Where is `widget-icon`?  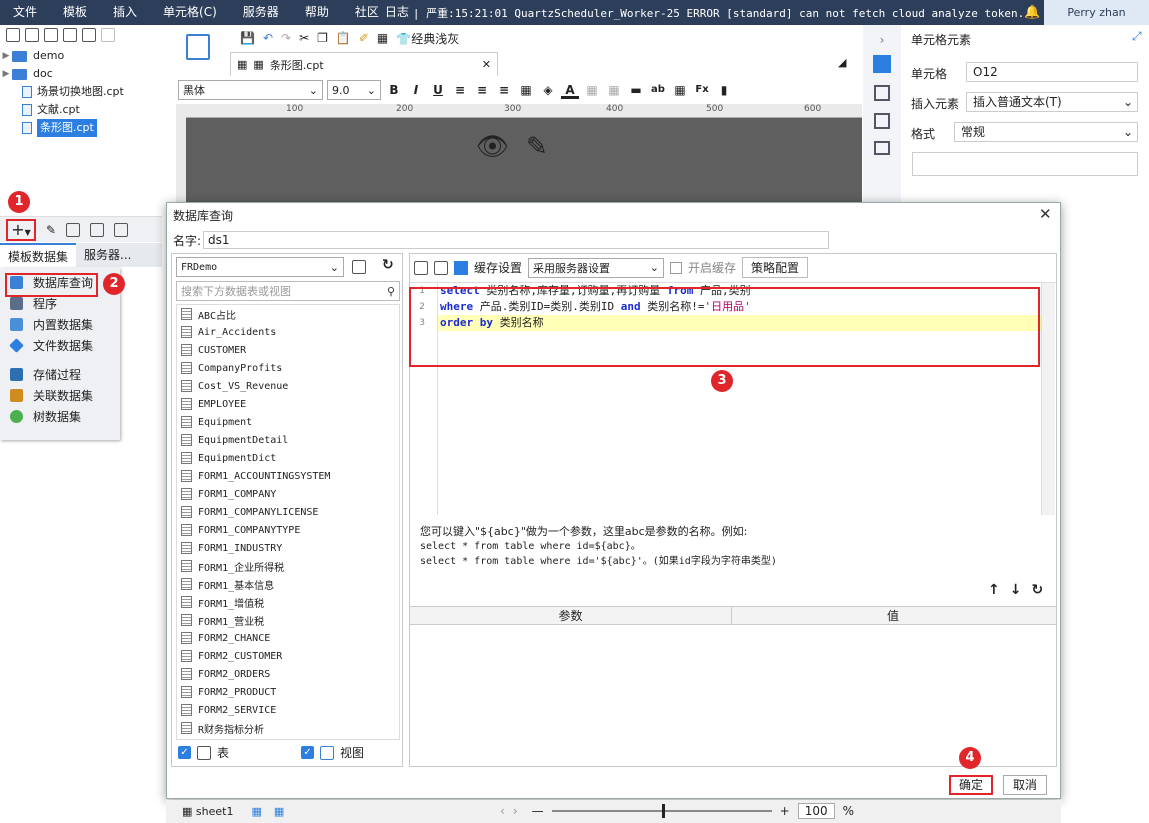 widget-icon is located at coordinates (882, 121).